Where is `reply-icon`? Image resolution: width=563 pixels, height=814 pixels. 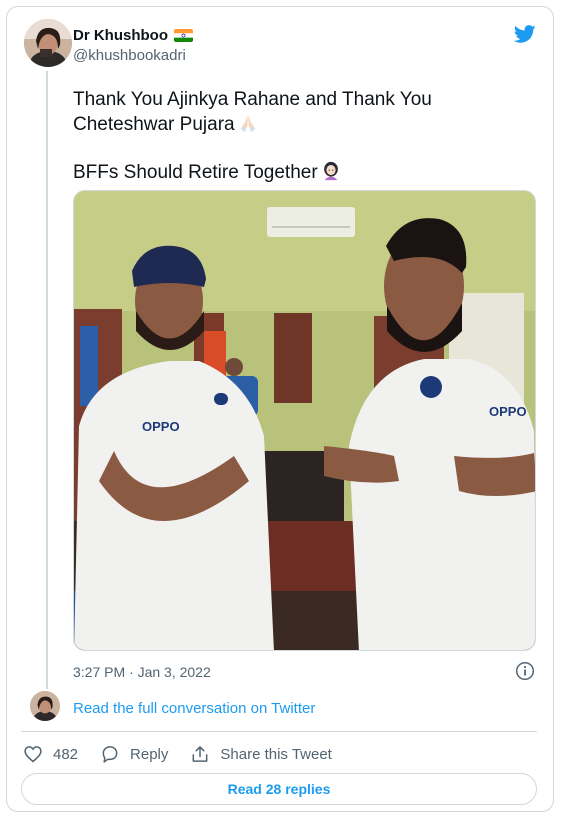 reply-icon is located at coordinates (110, 754).